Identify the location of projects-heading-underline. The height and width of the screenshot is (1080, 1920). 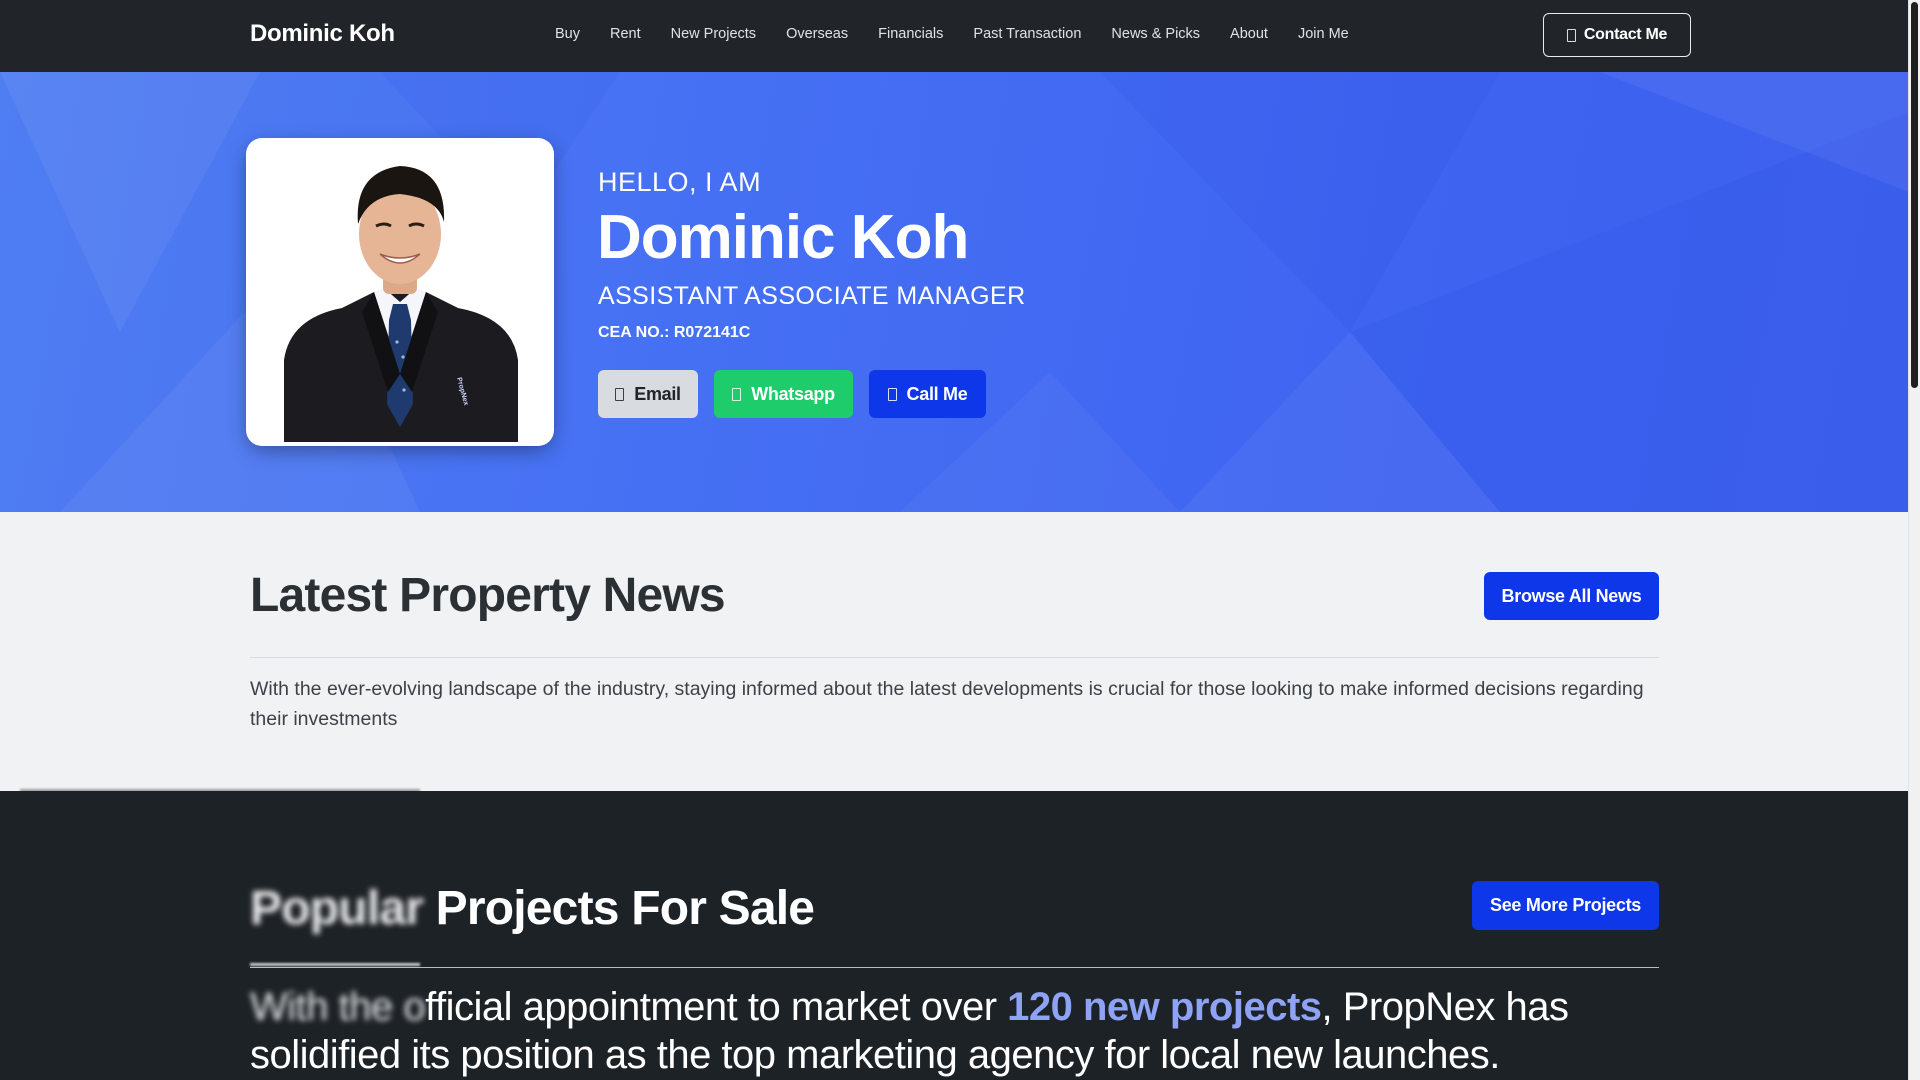
(335, 964).